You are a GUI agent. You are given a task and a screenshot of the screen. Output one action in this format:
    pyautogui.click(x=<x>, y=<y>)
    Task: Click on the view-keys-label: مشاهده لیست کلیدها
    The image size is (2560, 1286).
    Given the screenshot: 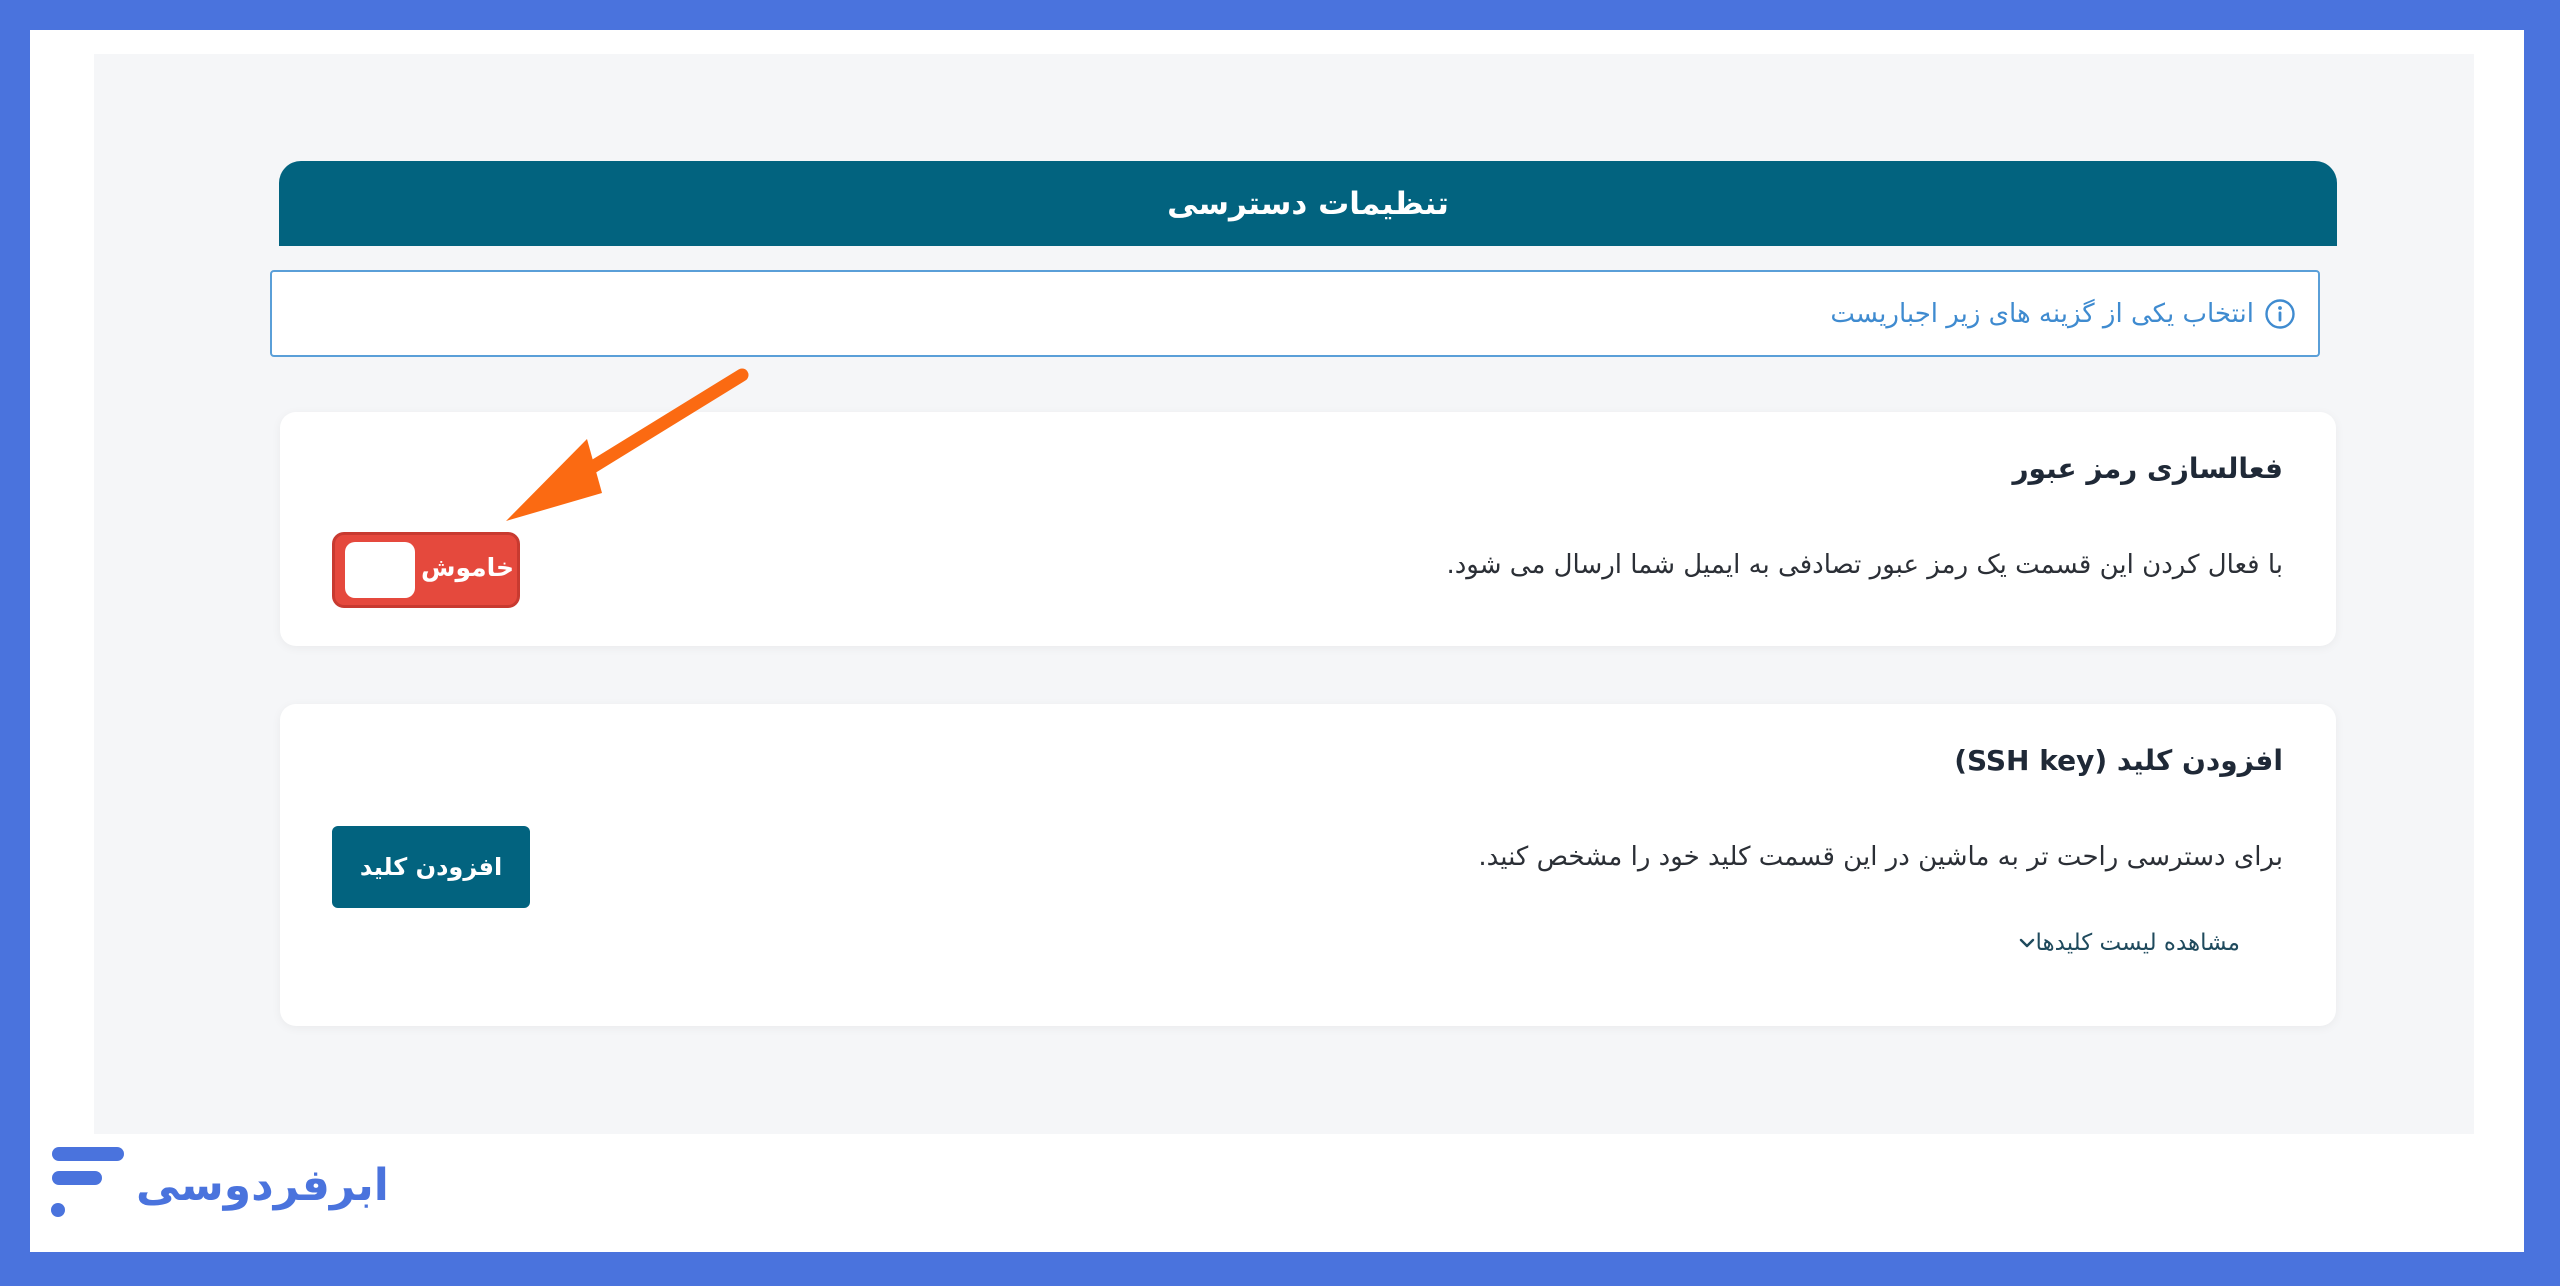 What is the action you would take?
    pyautogui.click(x=2137, y=943)
    